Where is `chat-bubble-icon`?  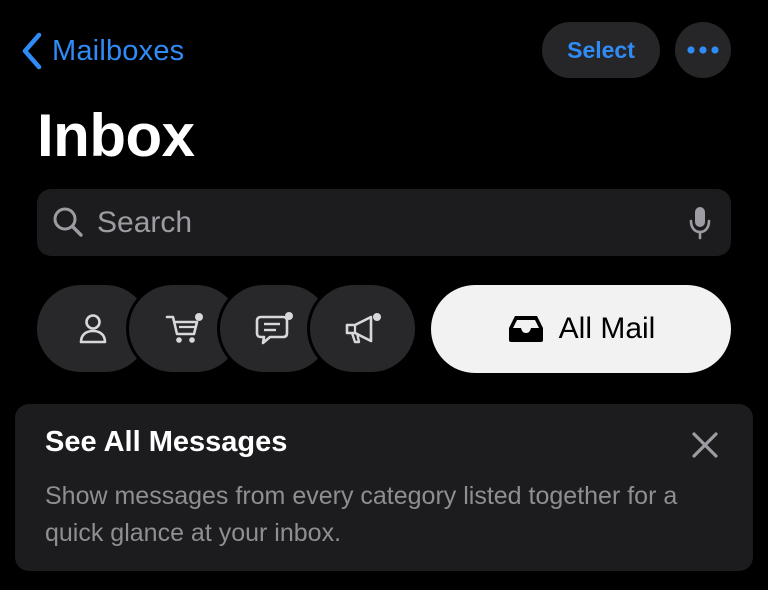 chat-bubble-icon is located at coordinates (274, 327).